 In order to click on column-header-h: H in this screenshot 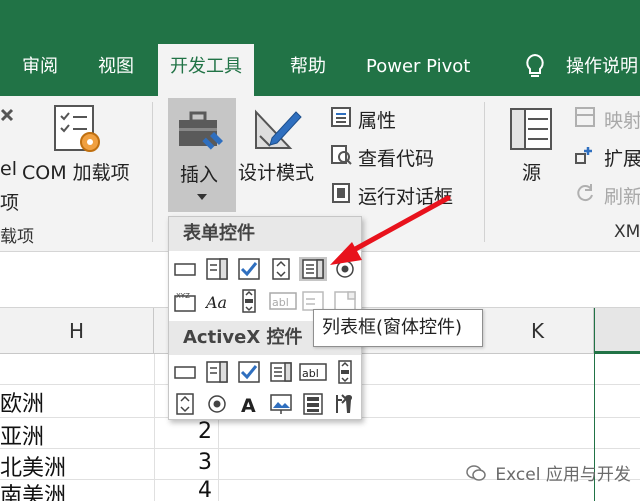, I will do `click(77, 331)`.